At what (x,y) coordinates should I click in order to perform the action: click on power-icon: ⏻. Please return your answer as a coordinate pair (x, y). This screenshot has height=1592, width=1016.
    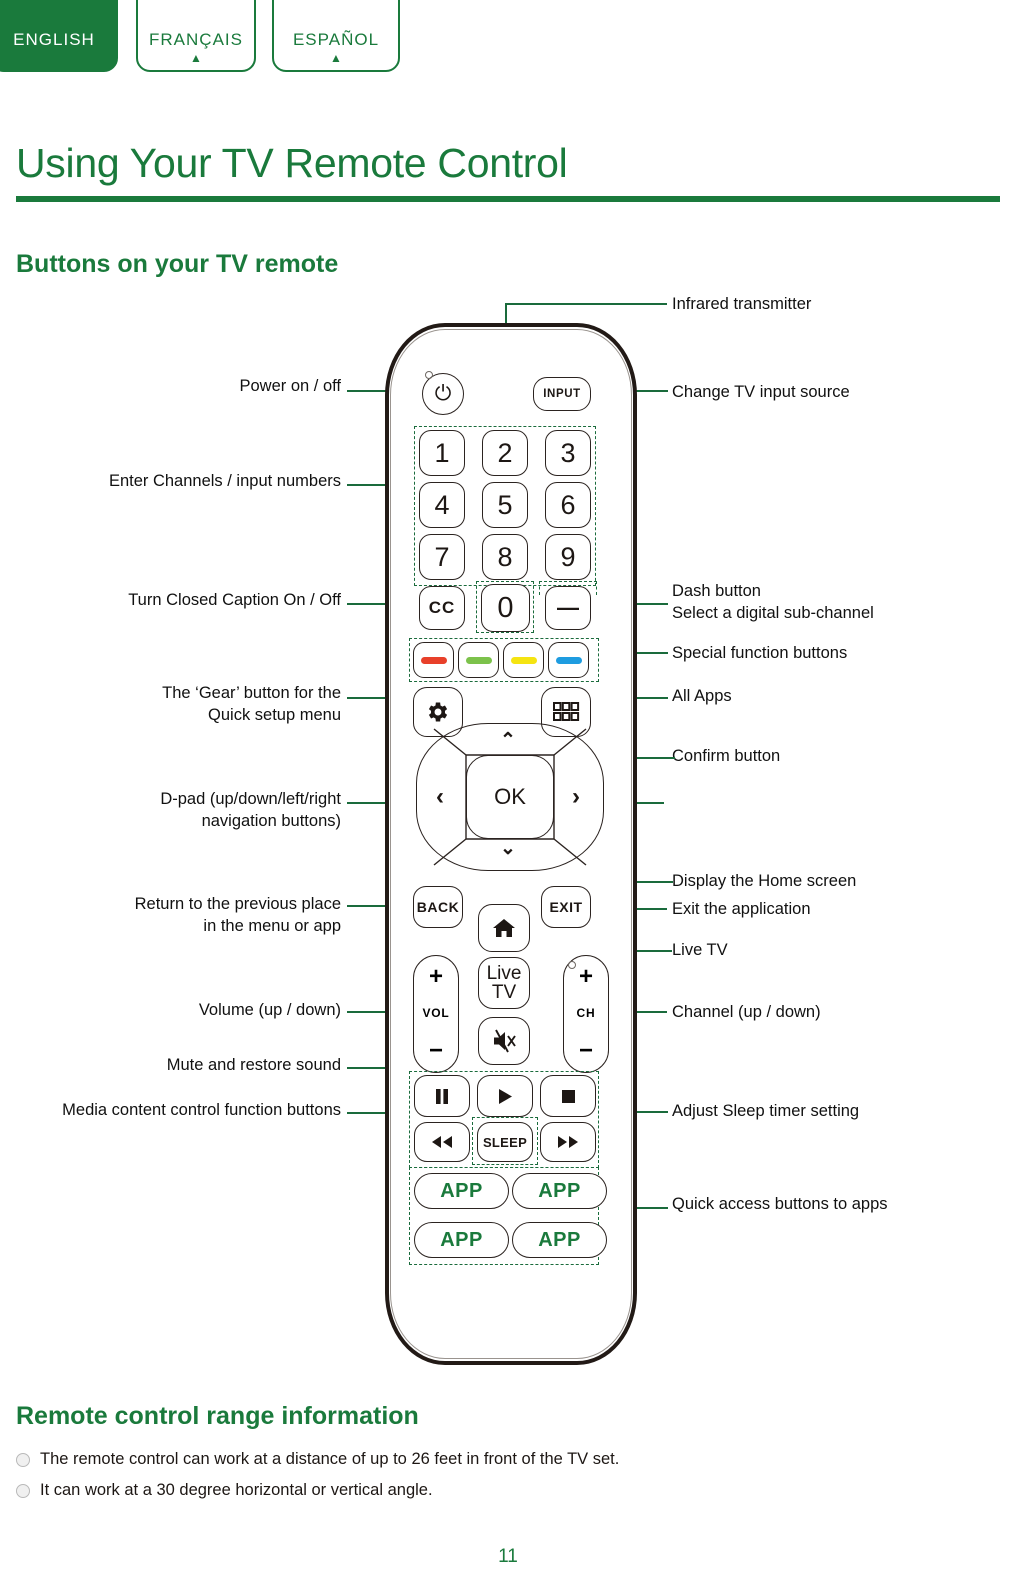
    Looking at the image, I should click on (443, 393).